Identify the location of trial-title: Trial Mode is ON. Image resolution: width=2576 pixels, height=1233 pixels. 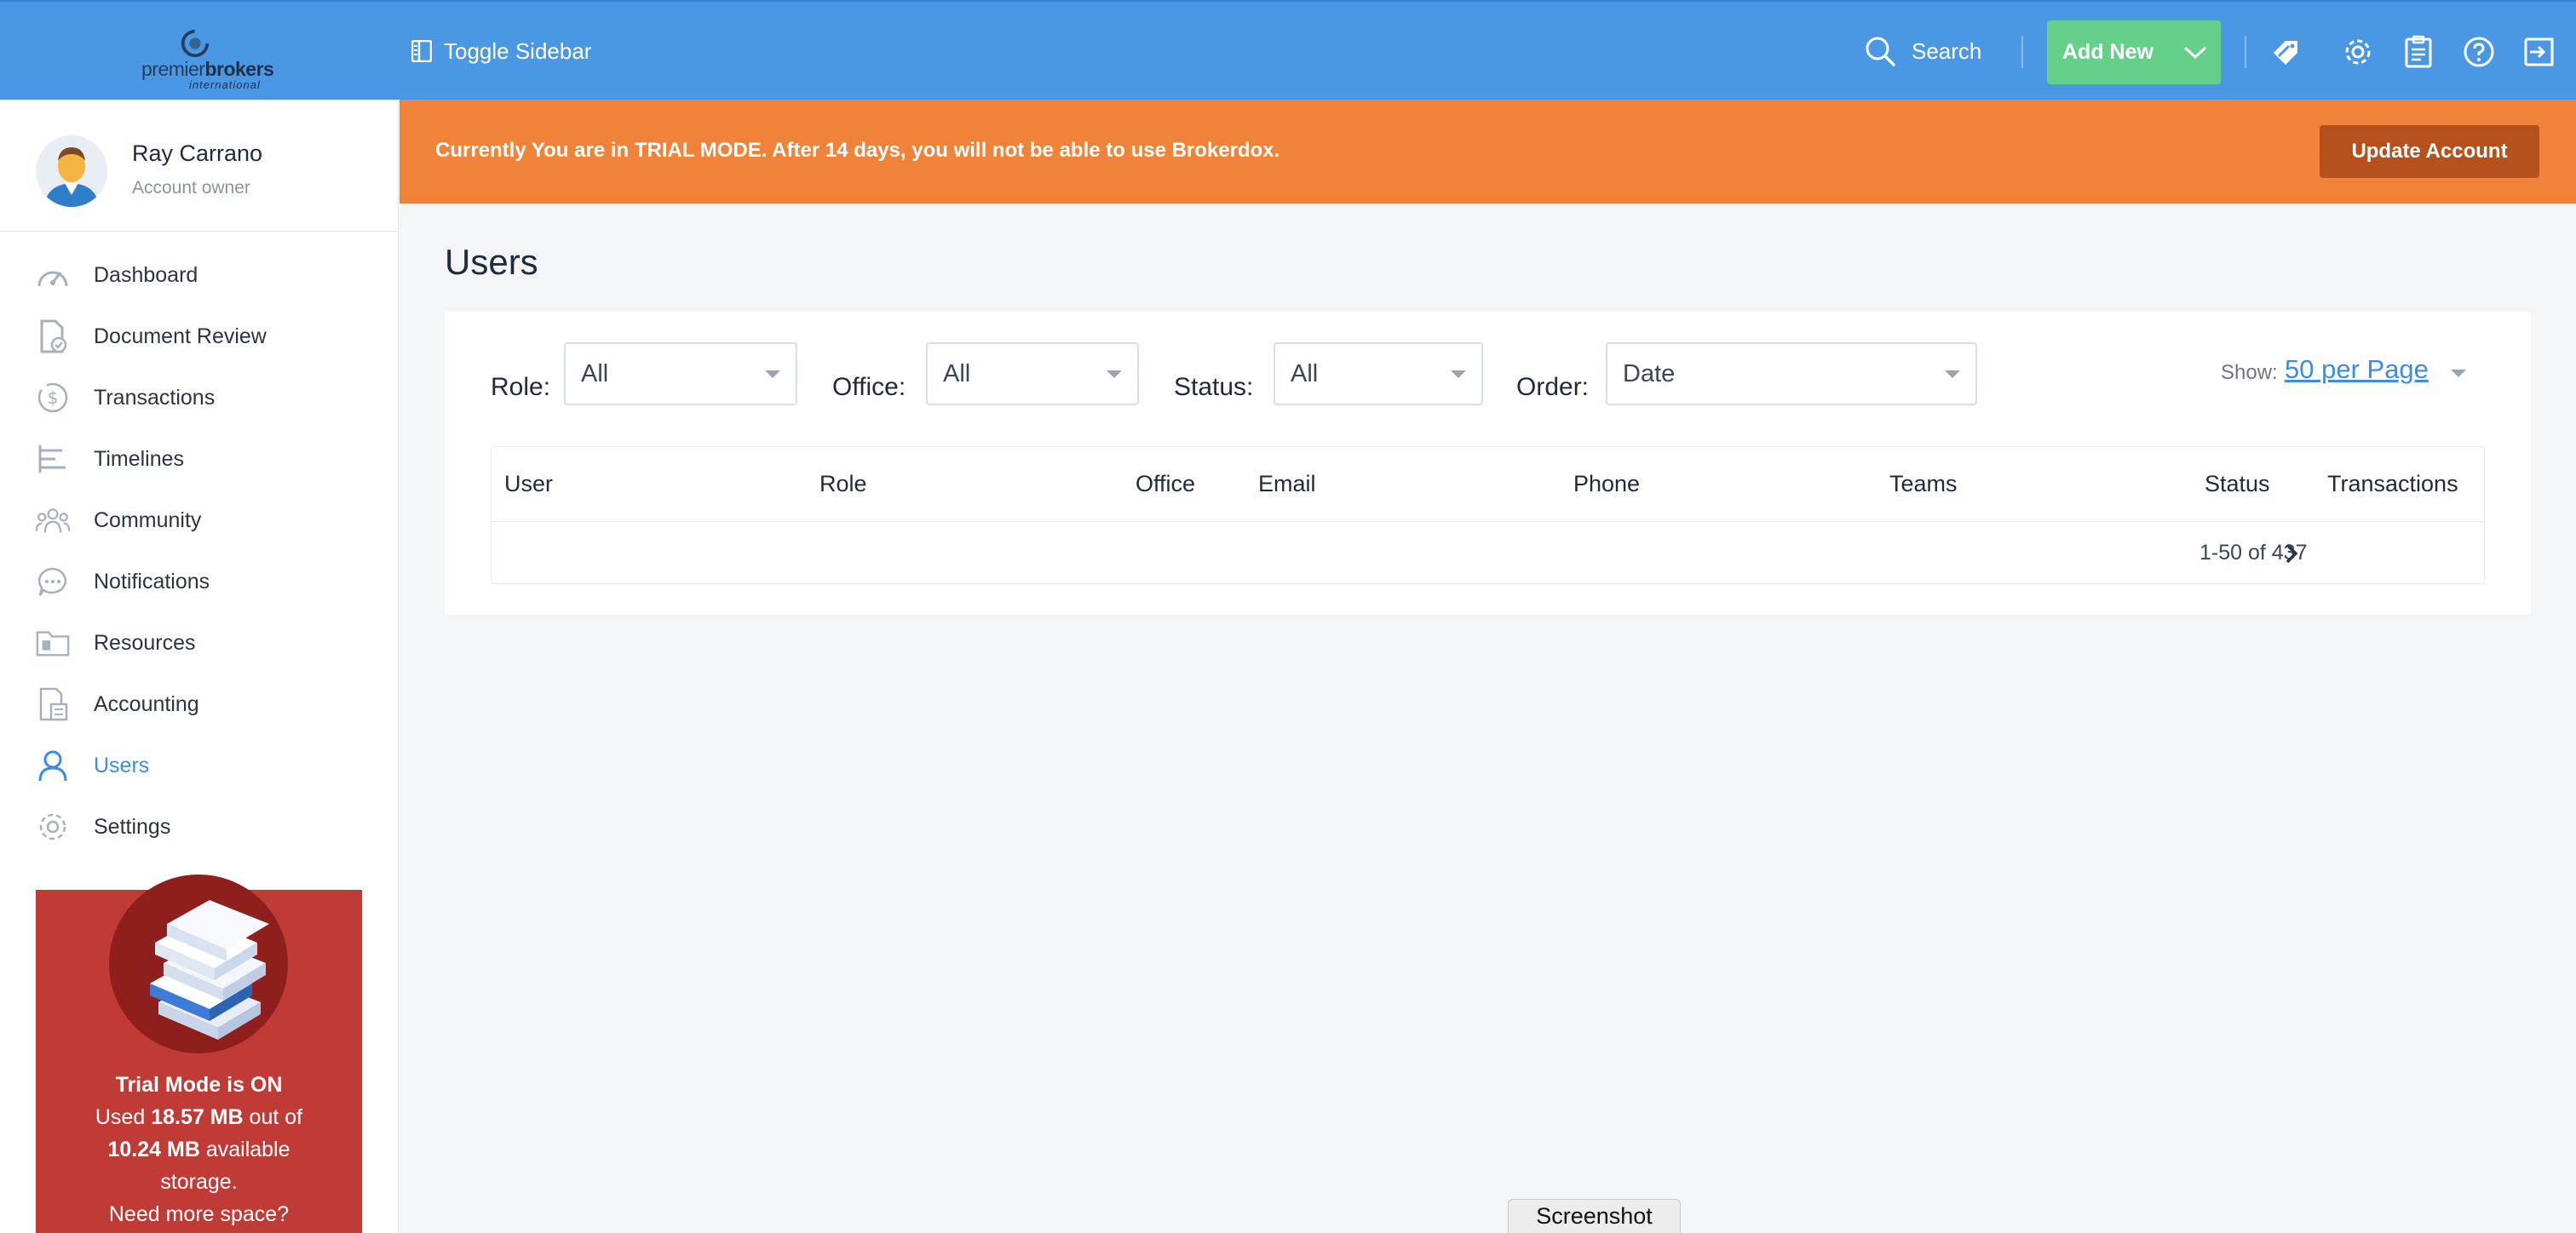
(199, 1085).